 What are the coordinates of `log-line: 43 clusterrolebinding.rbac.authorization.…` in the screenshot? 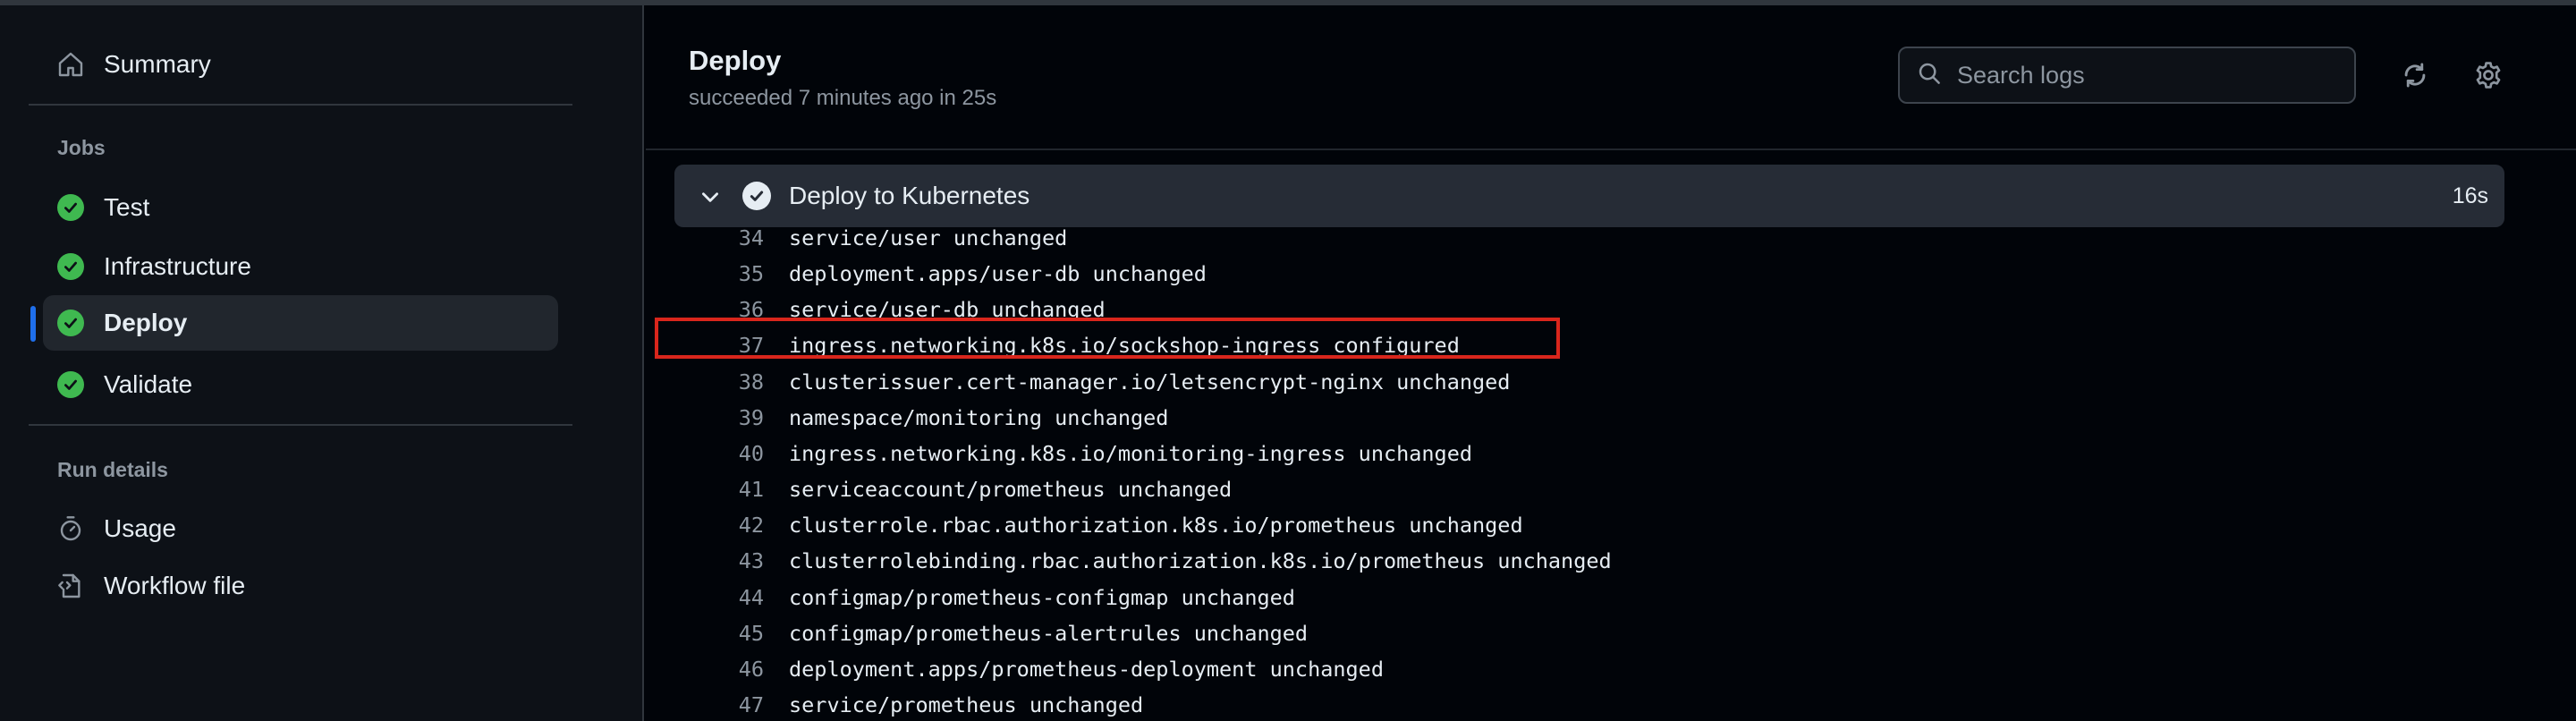 It's located at (1585, 561).